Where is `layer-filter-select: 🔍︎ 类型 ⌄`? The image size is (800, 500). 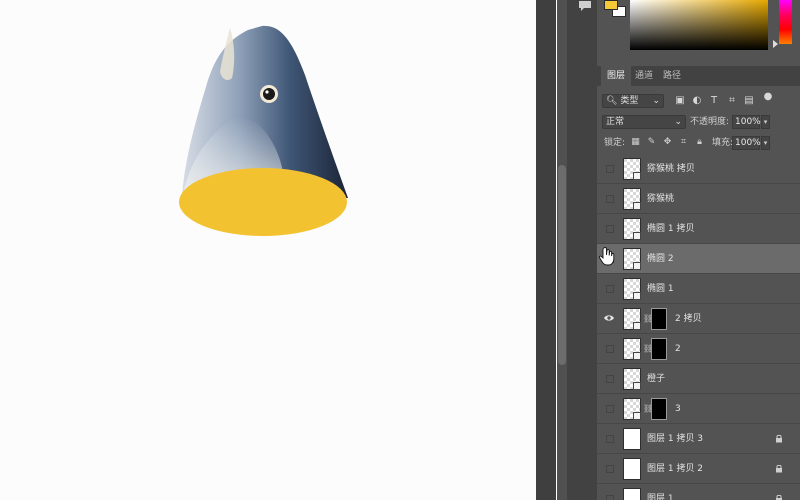
layer-filter-select: 🔍︎ 类型 ⌄ is located at coordinates (633, 101).